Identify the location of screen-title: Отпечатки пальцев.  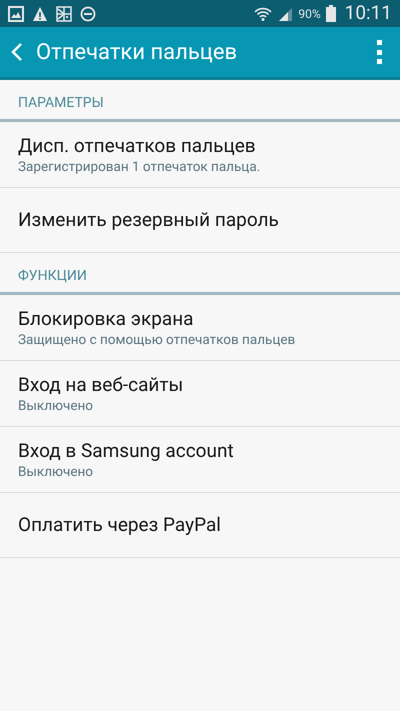
(137, 52).